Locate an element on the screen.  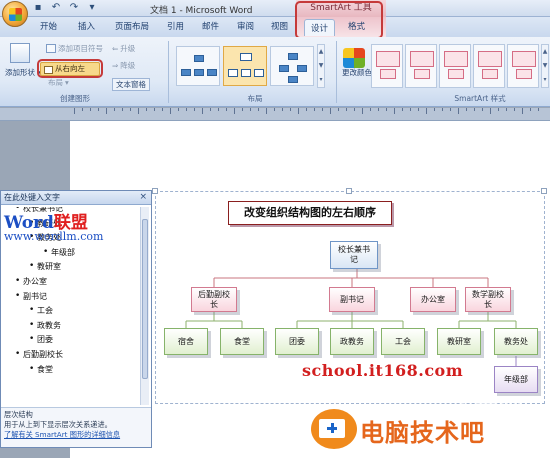
org-node-deputy-secretary: 副书记 is located at coordinates (352, 299).